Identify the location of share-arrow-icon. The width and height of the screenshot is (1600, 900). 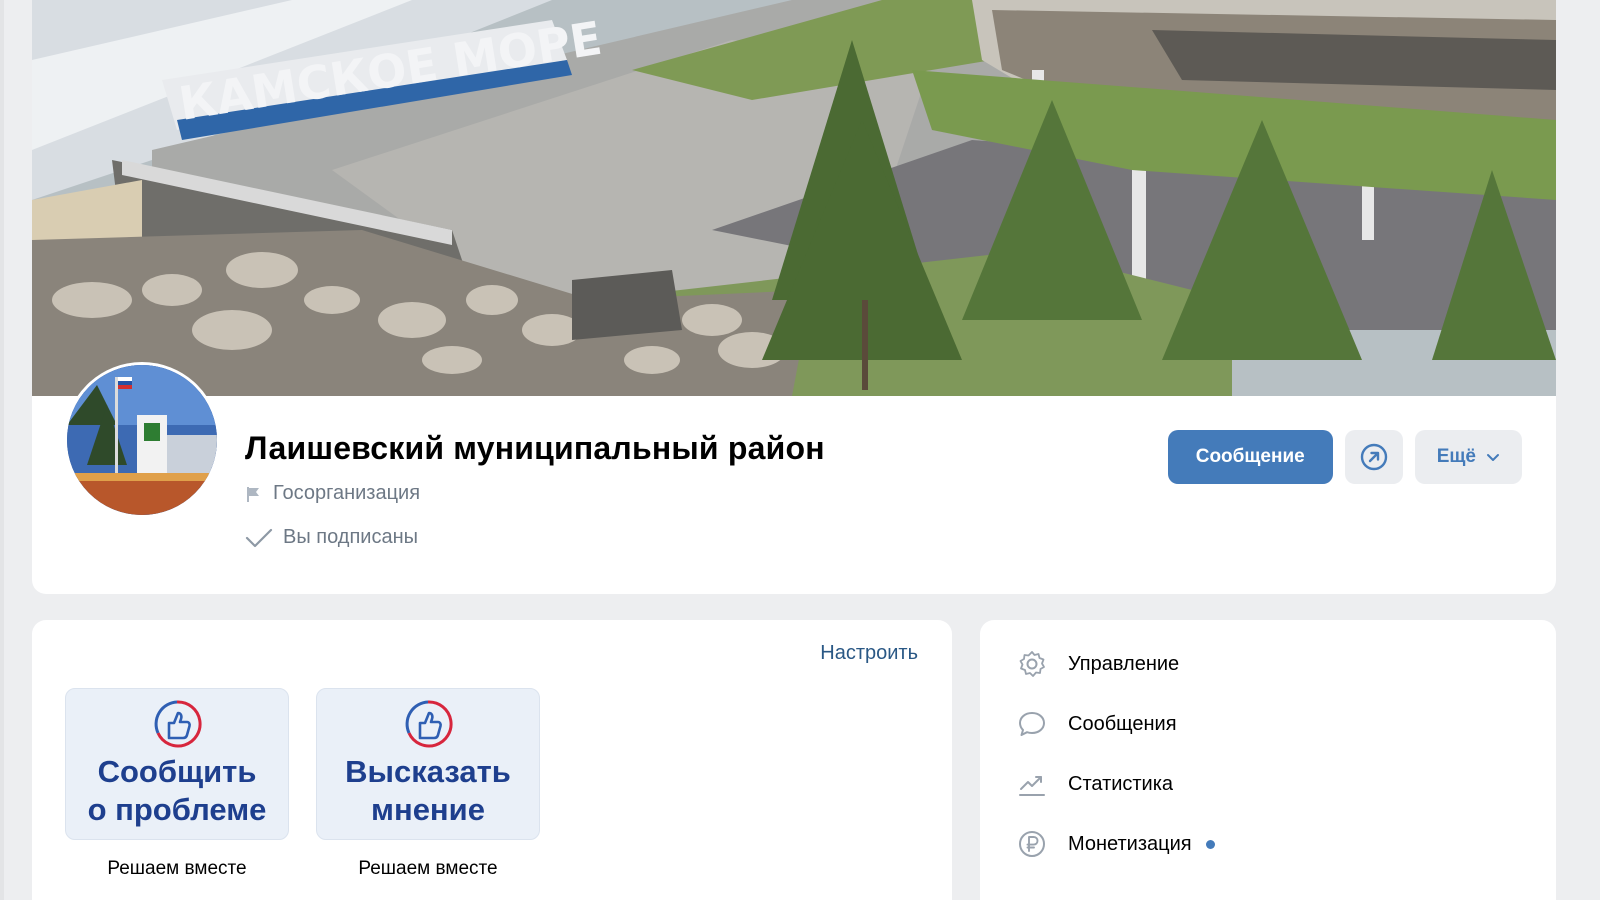
(1373, 457).